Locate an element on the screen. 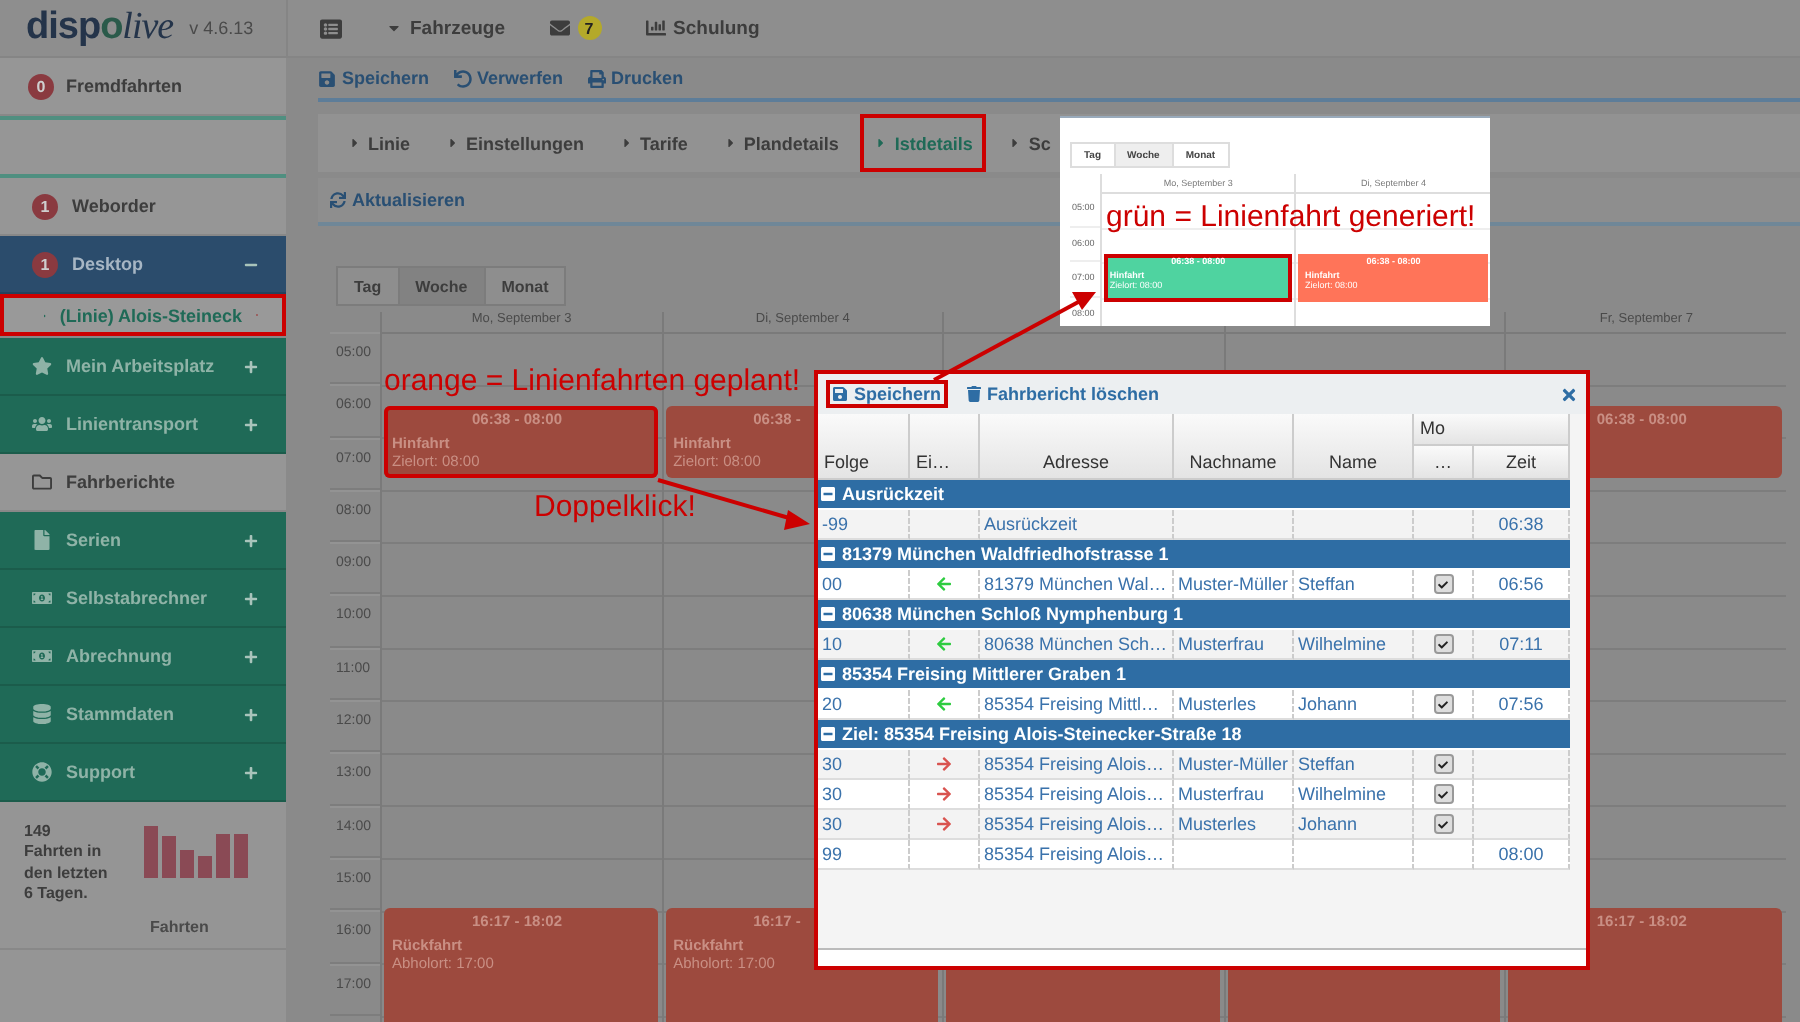 The image size is (1800, 1022). table-cell: 99 is located at coordinates (864, 855).